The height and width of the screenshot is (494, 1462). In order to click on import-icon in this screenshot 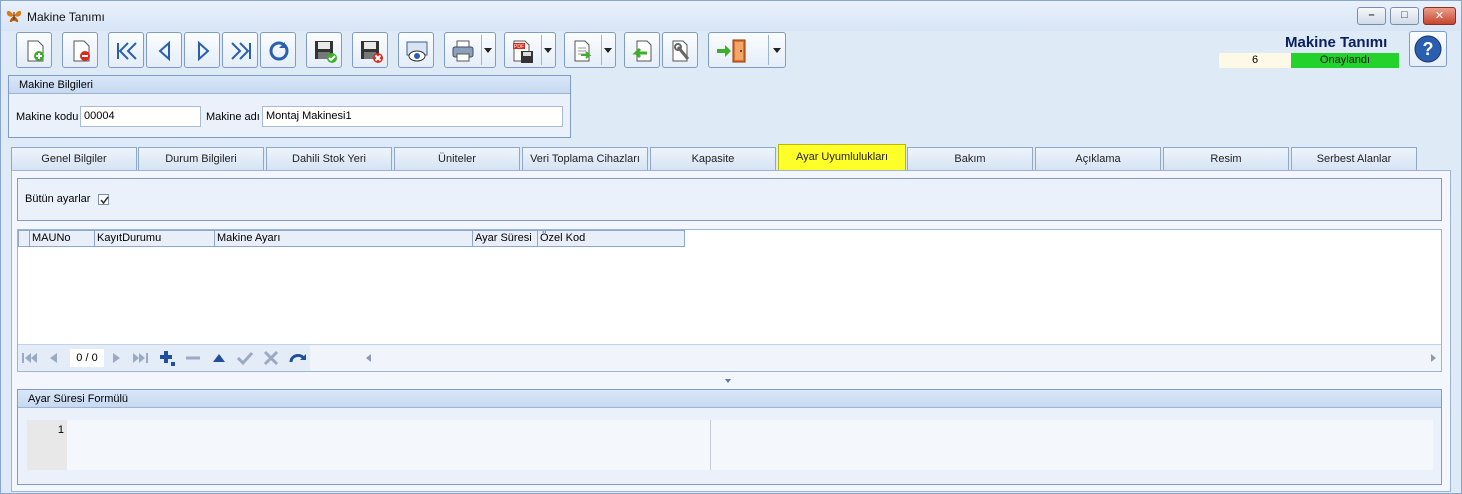, I will do `click(642, 51)`.